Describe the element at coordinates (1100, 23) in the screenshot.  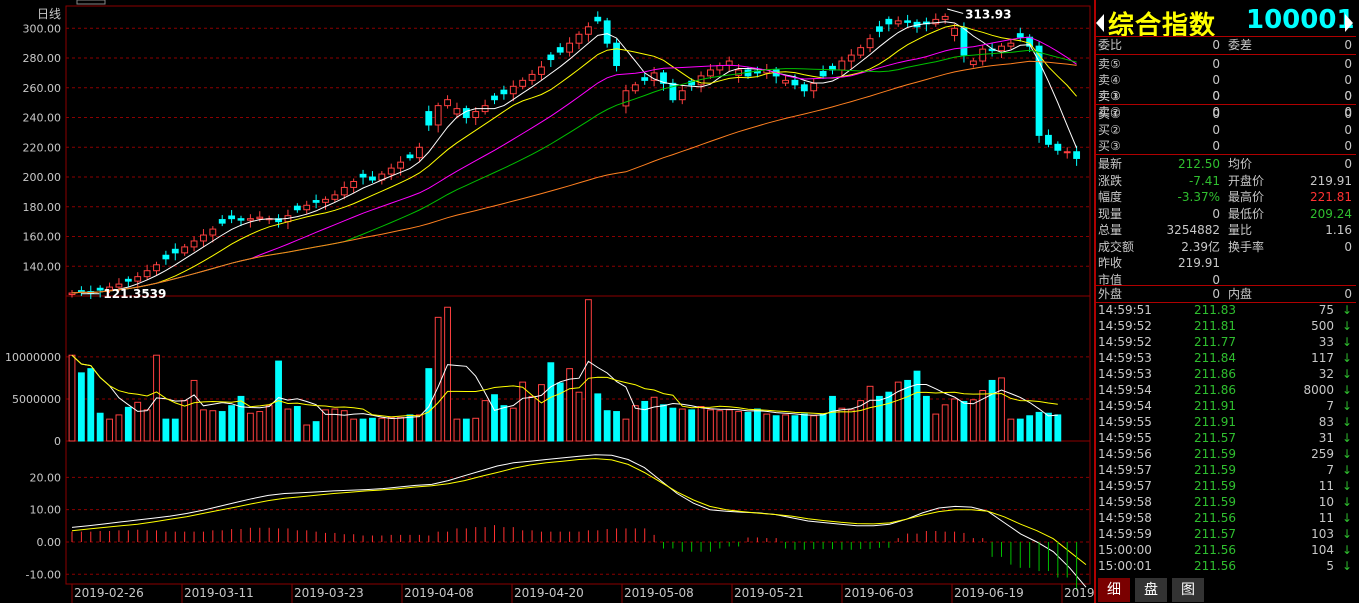
I see `prev-arrow-icon` at that location.